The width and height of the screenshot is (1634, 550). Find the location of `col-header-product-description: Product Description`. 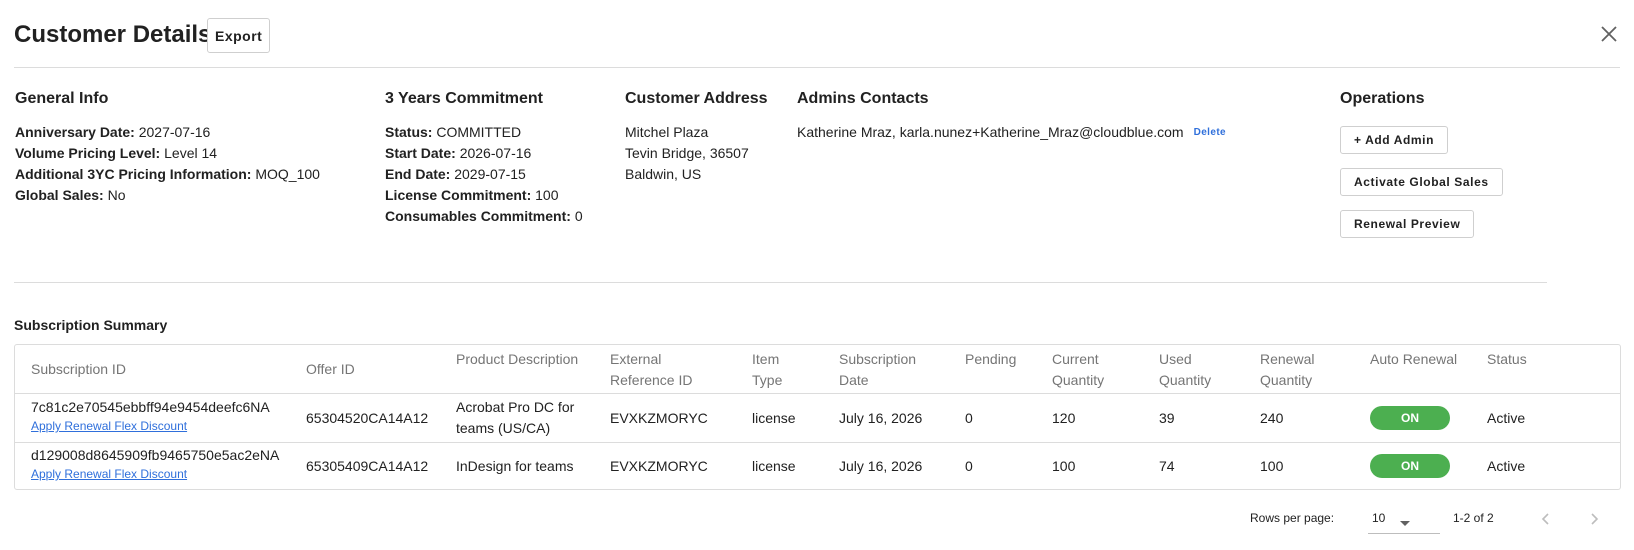

col-header-product-description: Product Description is located at coordinates (517, 359).